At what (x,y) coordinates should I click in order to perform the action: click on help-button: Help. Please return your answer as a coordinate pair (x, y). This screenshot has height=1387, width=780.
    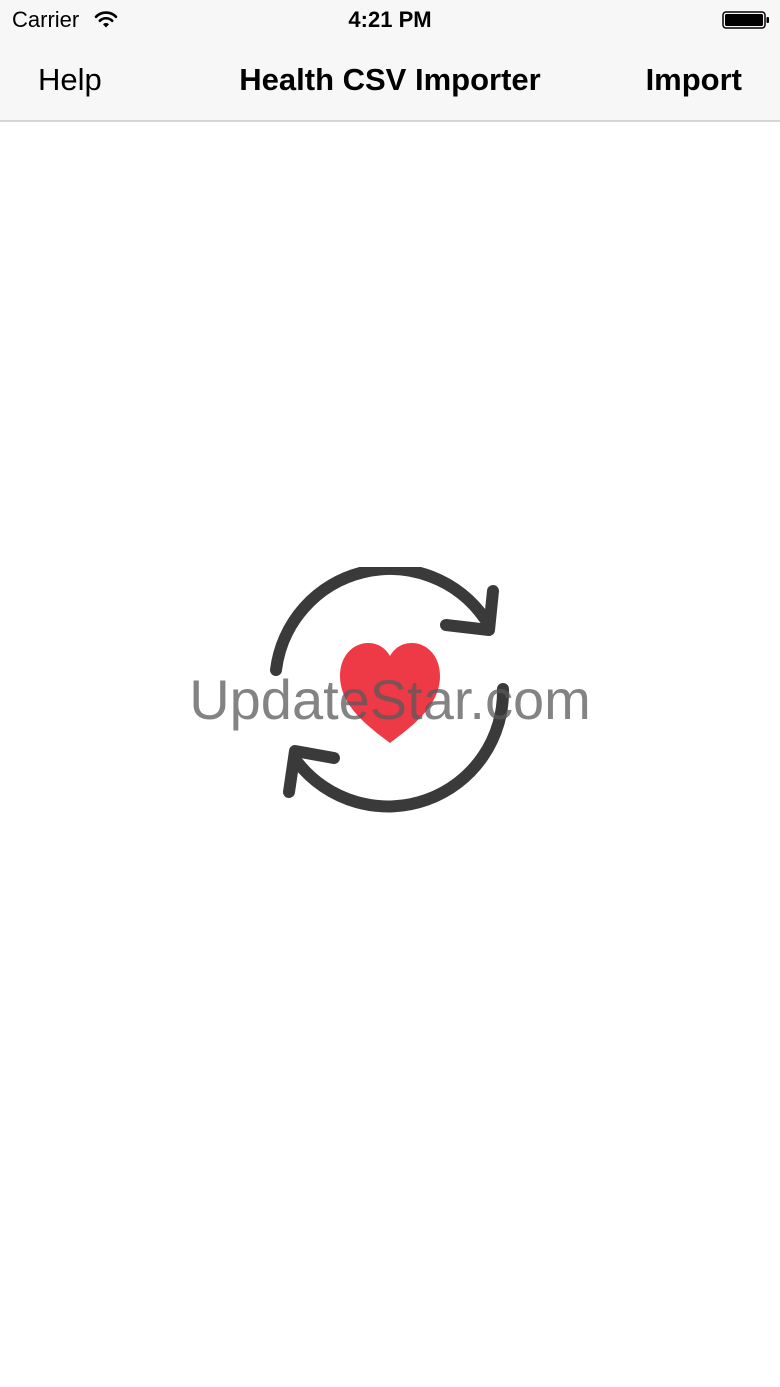
    Looking at the image, I should click on (70, 80).